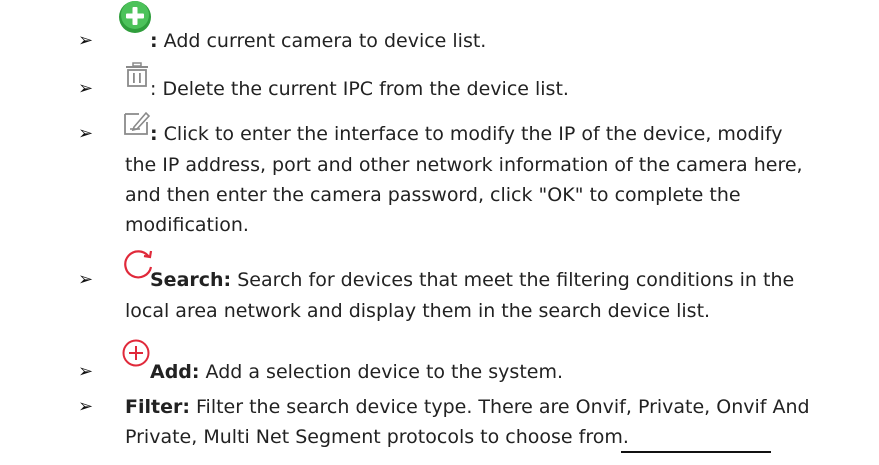  I want to click on item-text: Add a selection device to the system., so click(381, 372).